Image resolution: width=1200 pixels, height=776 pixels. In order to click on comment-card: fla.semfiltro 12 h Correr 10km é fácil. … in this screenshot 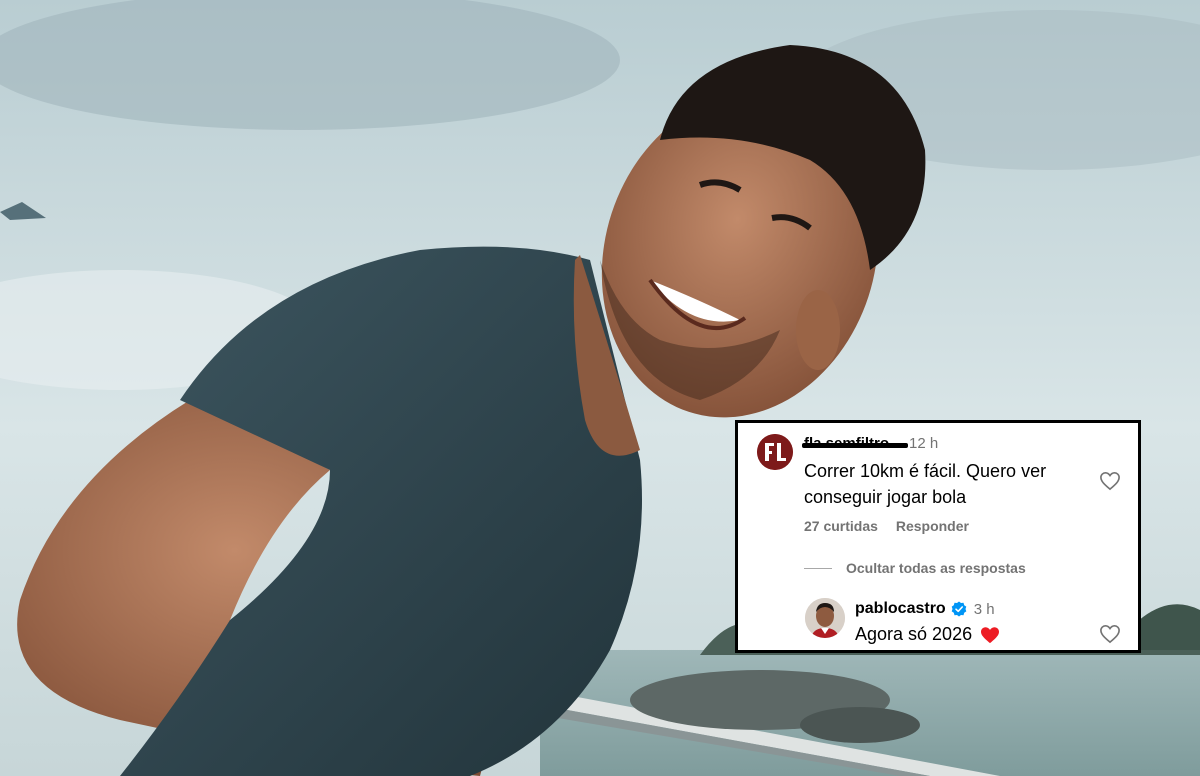, I will do `click(938, 536)`.